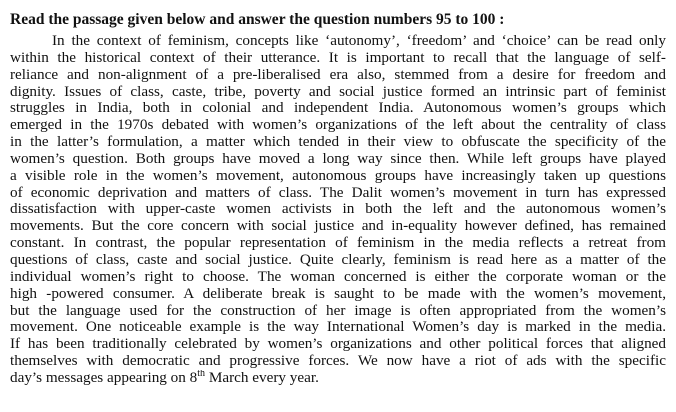 Image resolution: width=676 pixels, height=412 pixels. I want to click on ordinal-superscript: th, so click(201, 374).